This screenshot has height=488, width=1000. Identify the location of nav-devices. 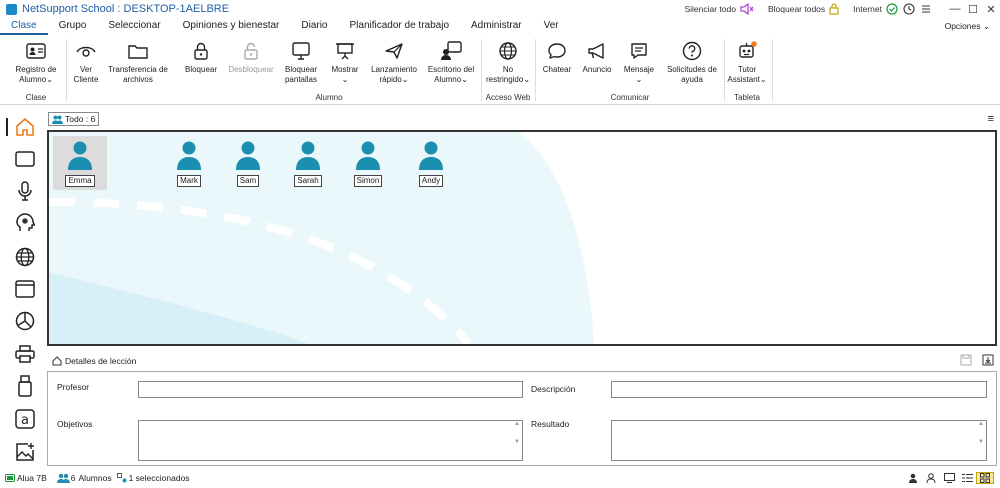
(25, 386).